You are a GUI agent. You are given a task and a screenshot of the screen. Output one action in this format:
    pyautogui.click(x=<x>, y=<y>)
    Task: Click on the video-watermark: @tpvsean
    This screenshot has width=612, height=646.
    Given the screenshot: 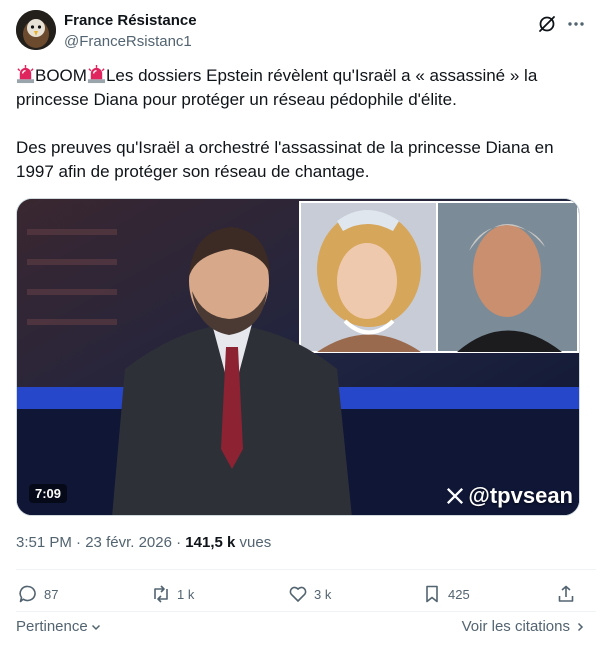 What is the action you would take?
    pyautogui.click(x=509, y=496)
    